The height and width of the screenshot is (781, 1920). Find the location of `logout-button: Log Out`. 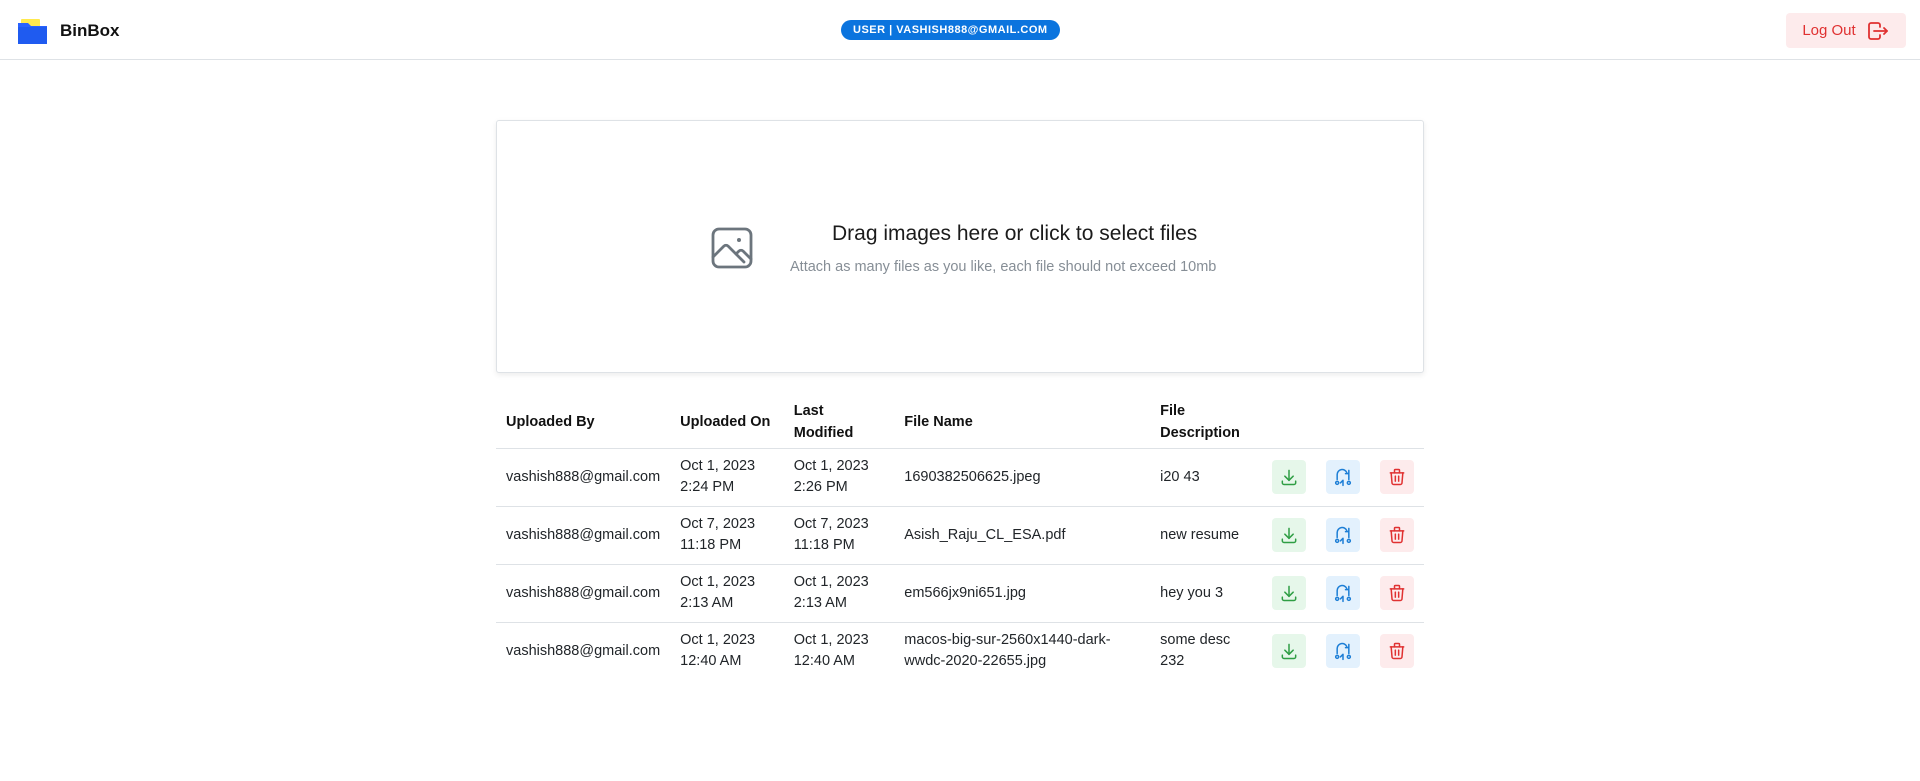

logout-button: Log Out is located at coordinates (1846, 30).